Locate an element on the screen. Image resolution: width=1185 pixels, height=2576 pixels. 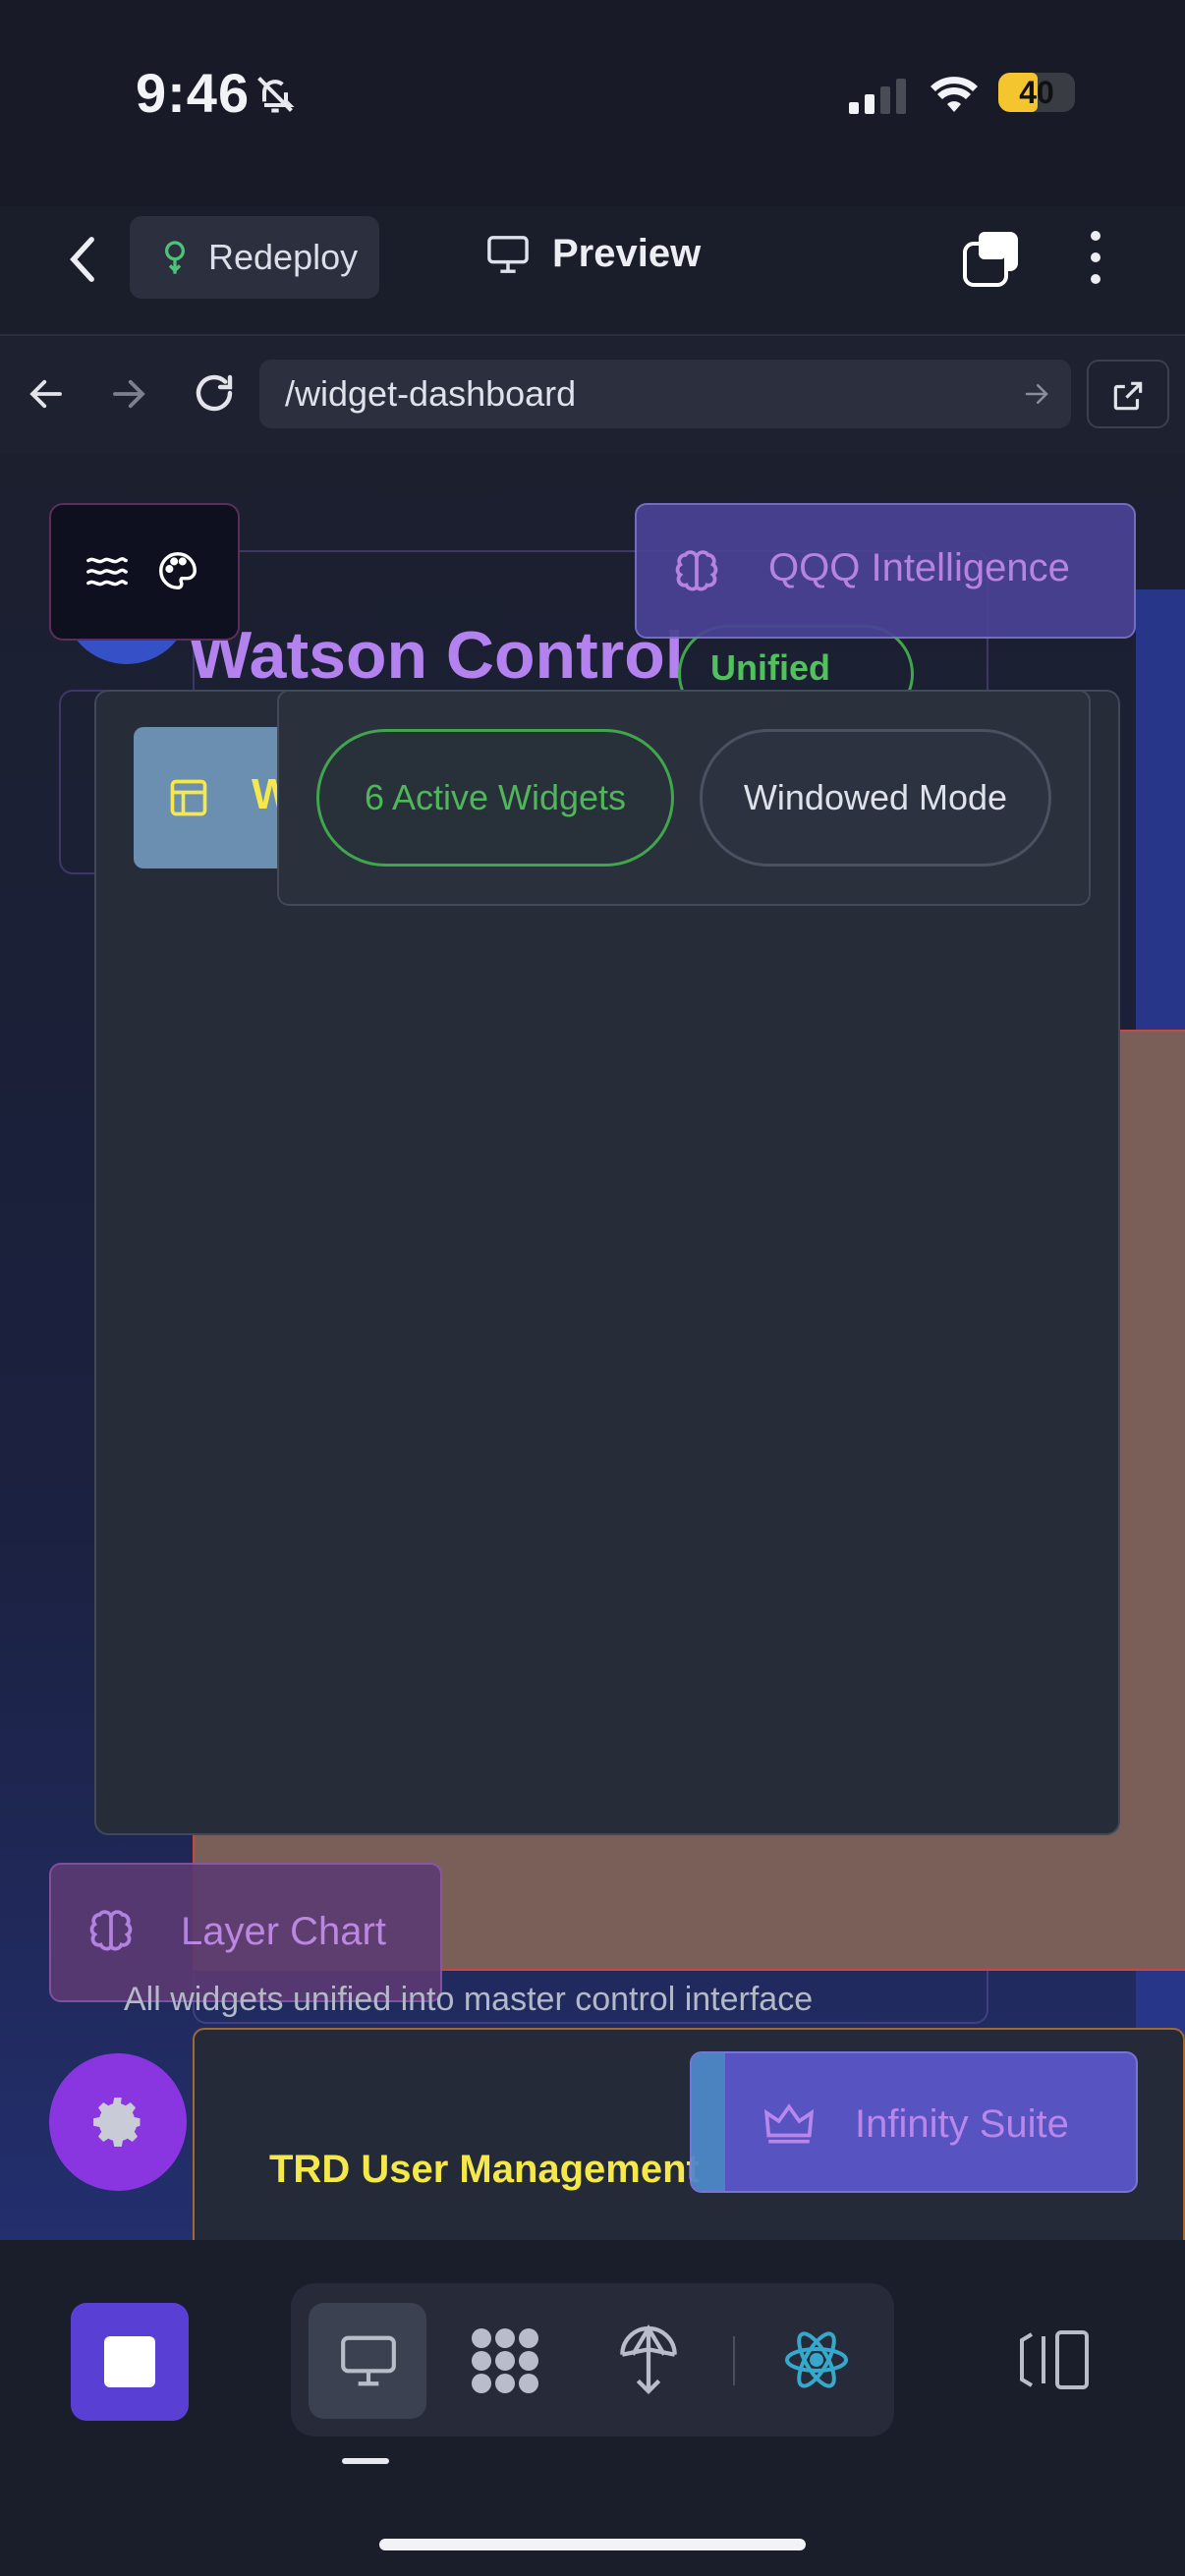
external-link-button is located at coordinates (1128, 394).